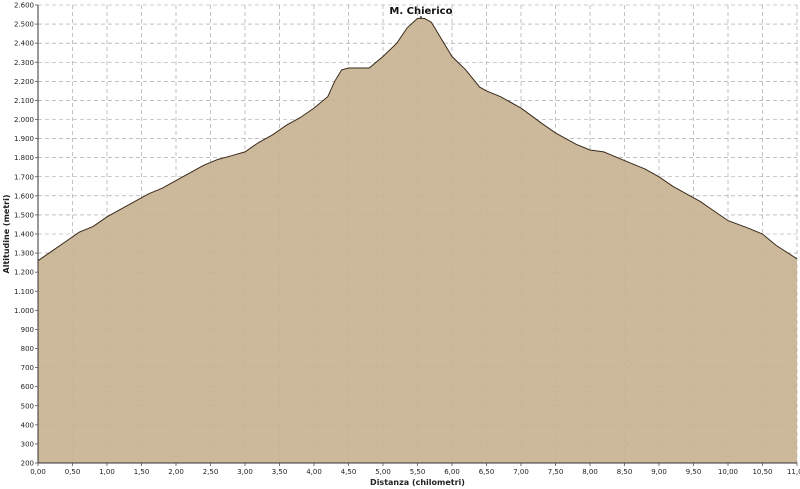 Image resolution: width=800 pixels, height=489 pixels. Describe the element at coordinates (107, 472) in the screenshot. I see `x-tick-label: 1,00` at that location.